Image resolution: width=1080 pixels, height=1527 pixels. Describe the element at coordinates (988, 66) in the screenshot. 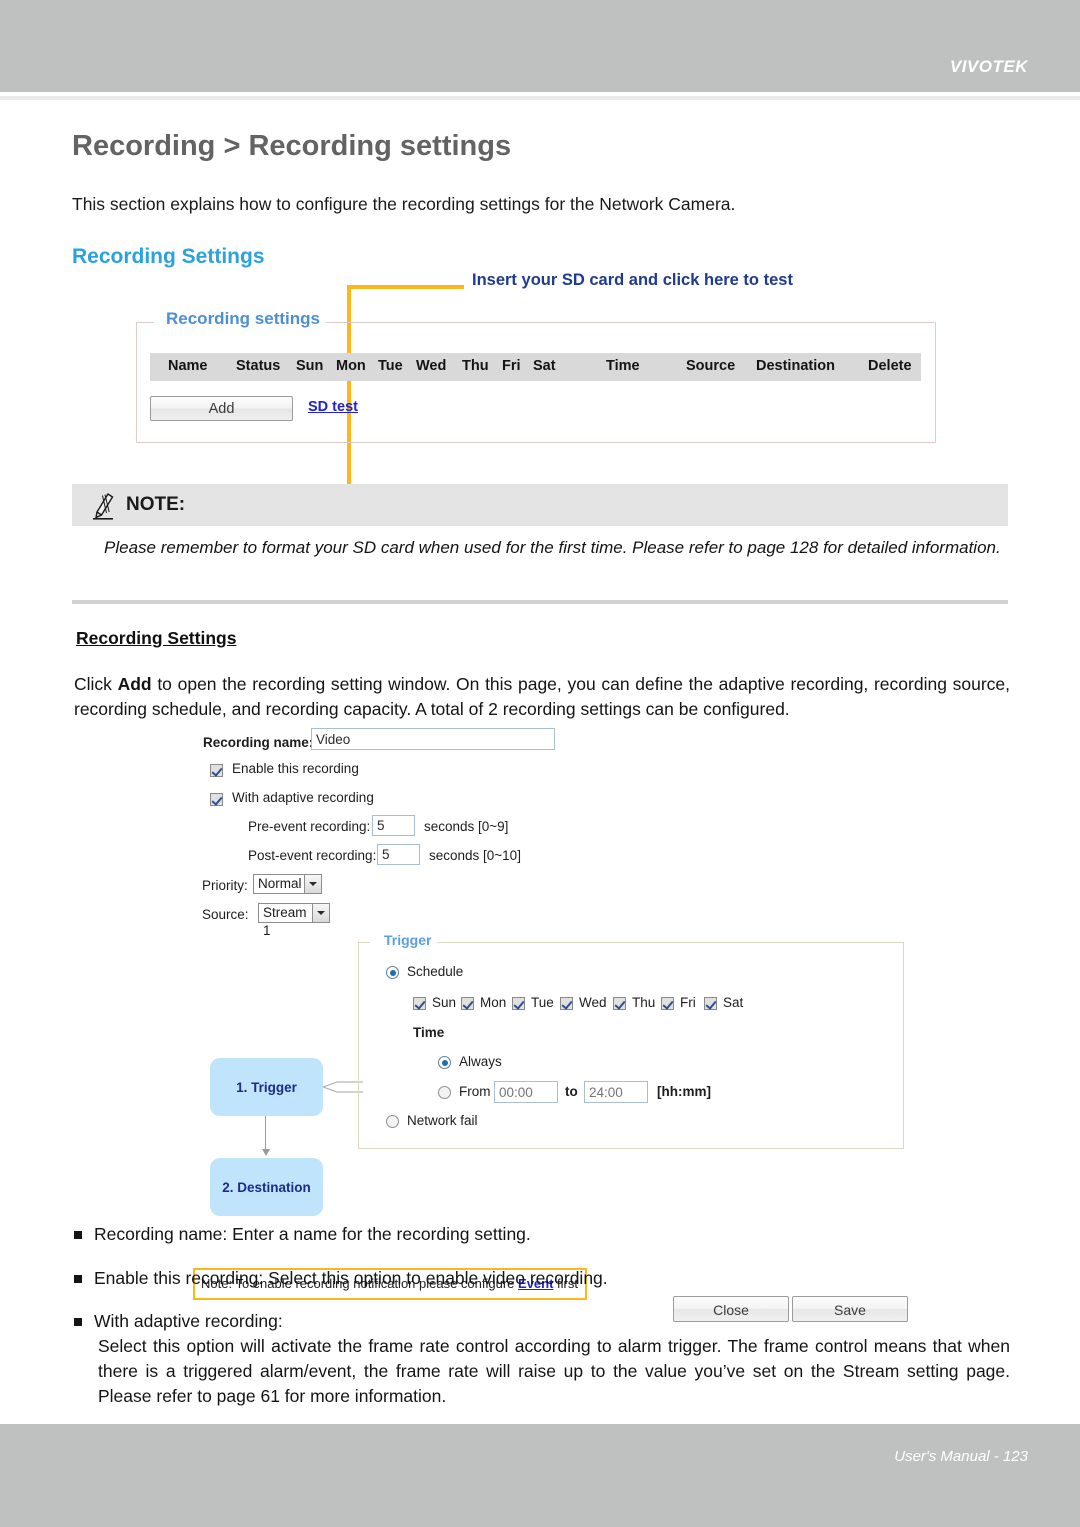

I see `vivotek-logo: VIVOTEK` at that location.